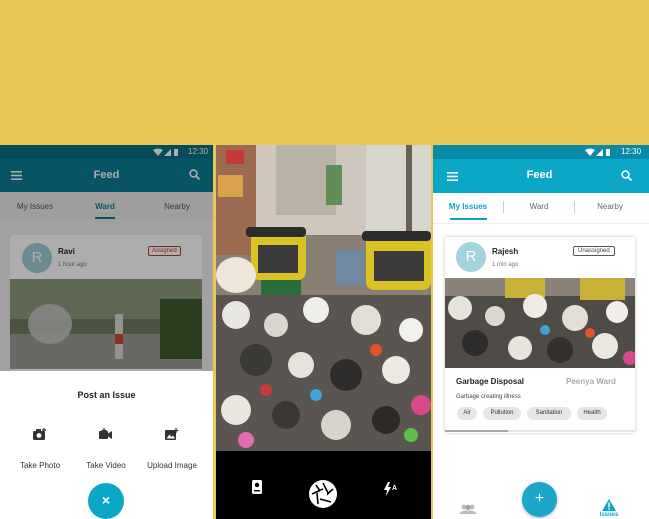 This screenshot has width=649, height=519. Describe the element at coordinates (540, 431) in the screenshot. I see `horizontal-scrollbar` at that location.